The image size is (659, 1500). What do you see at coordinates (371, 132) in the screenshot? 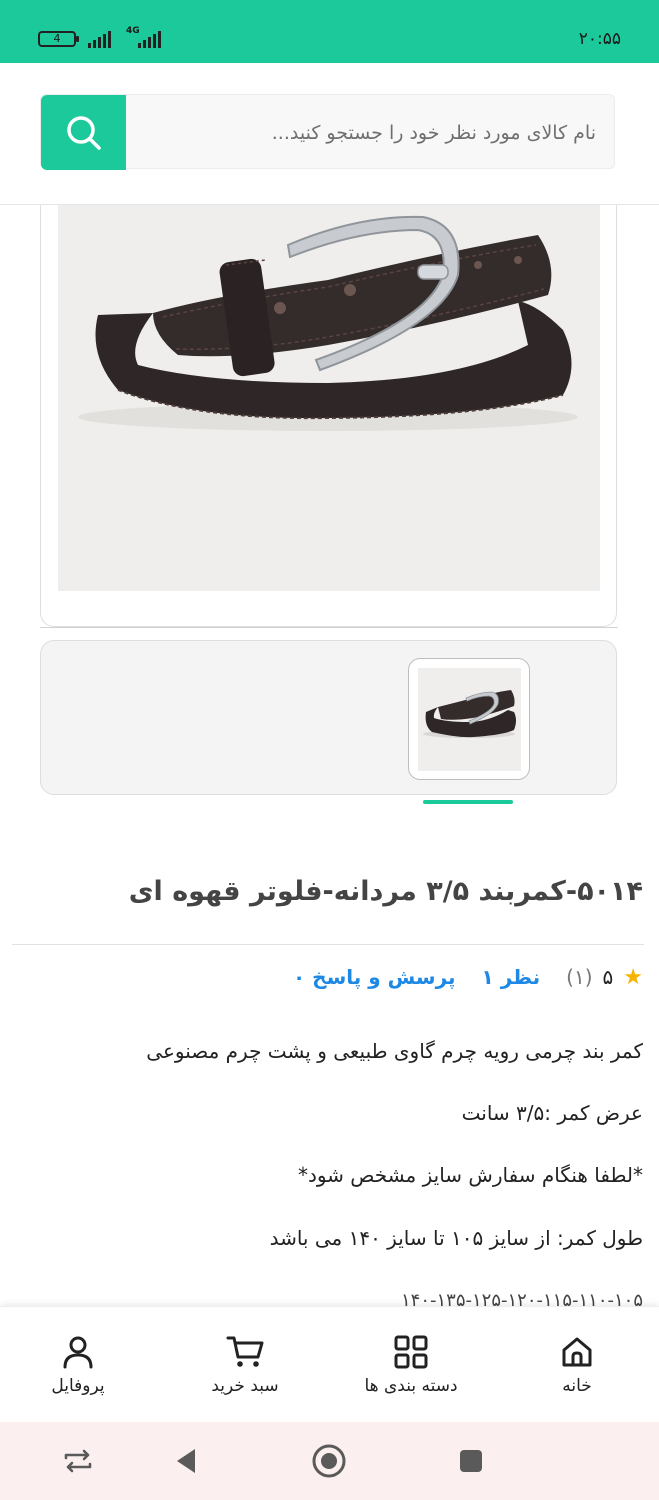
I see `search-input` at bounding box center [371, 132].